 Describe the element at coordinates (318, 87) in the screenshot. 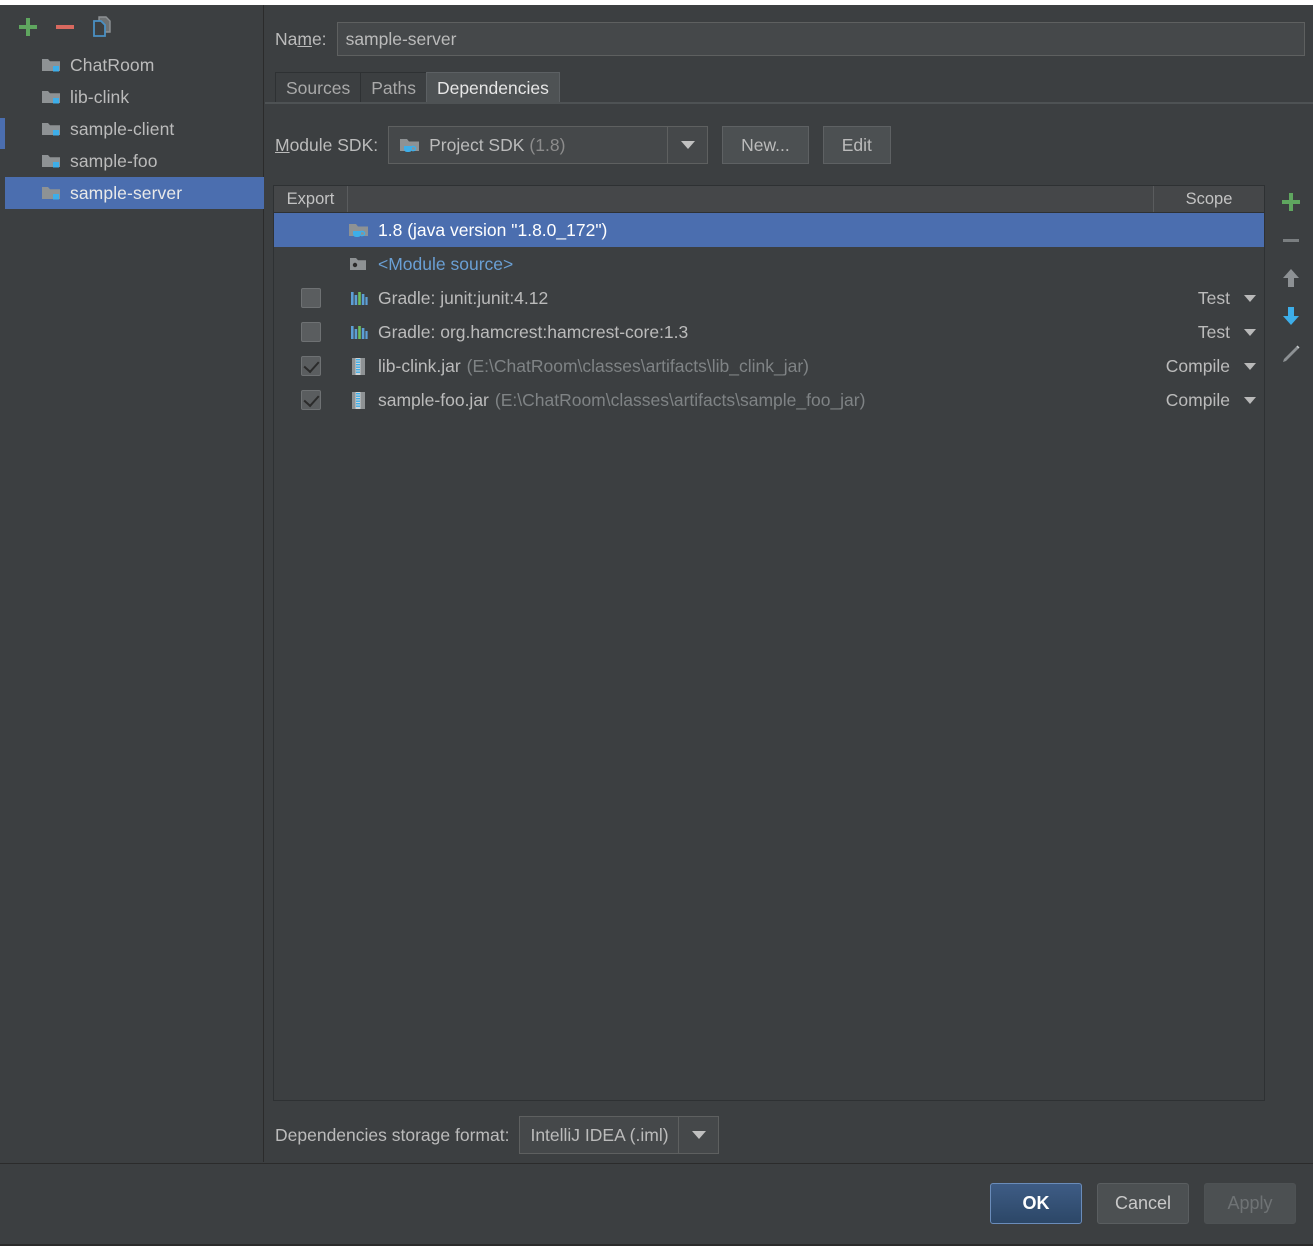

I see `tab-sources: Sources` at that location.